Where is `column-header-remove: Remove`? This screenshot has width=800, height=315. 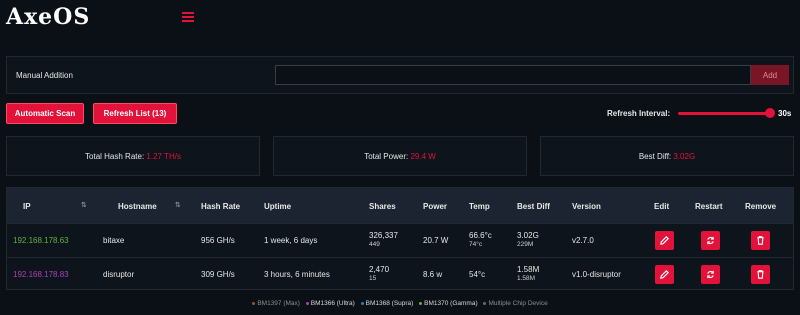 column-header-remove: Remove is located at coordinates (761, 206).